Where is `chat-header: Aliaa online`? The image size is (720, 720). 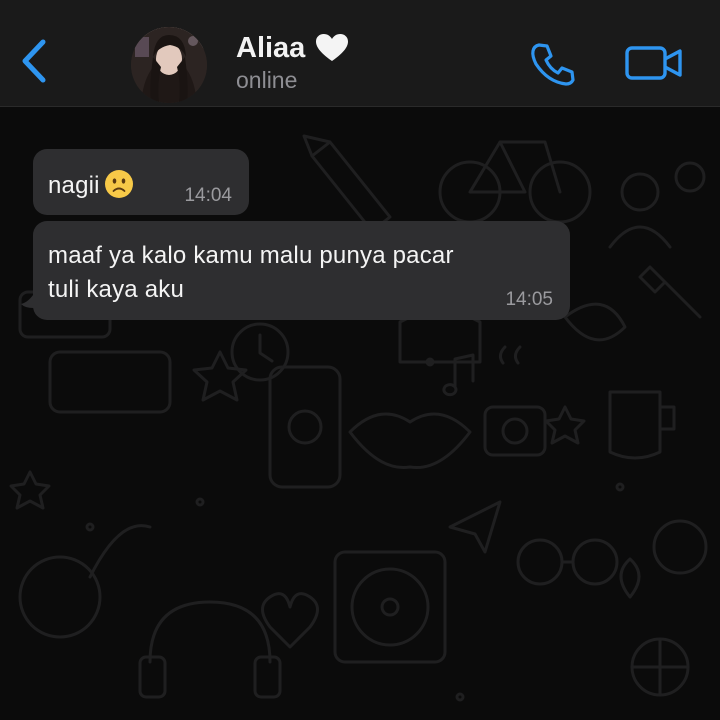 chat-header: Aliaa online is located at coordinates (360, 53).